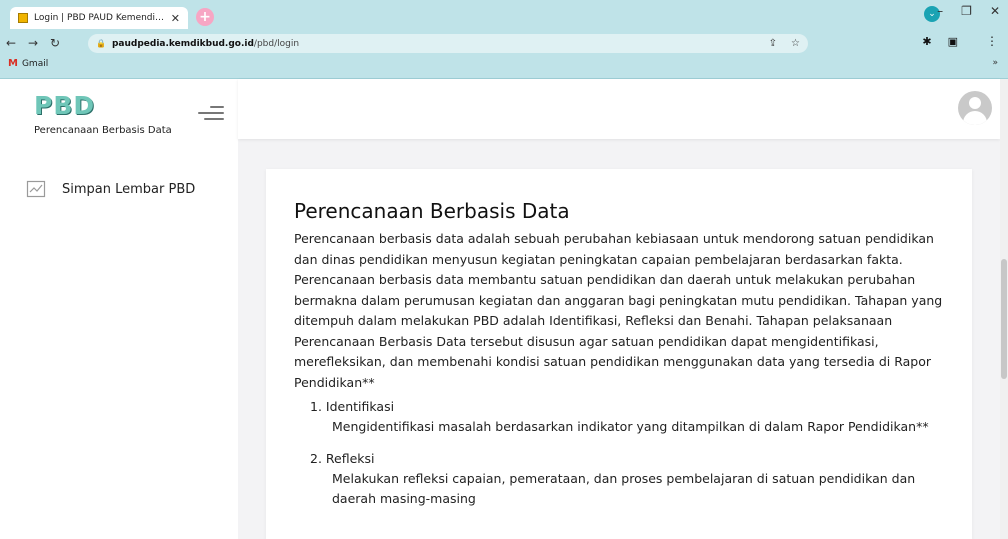  Describe the element at coordinates (432, 211) in the screenshot. I see `page-title: Perencanaan Berbasis Data` at that location.